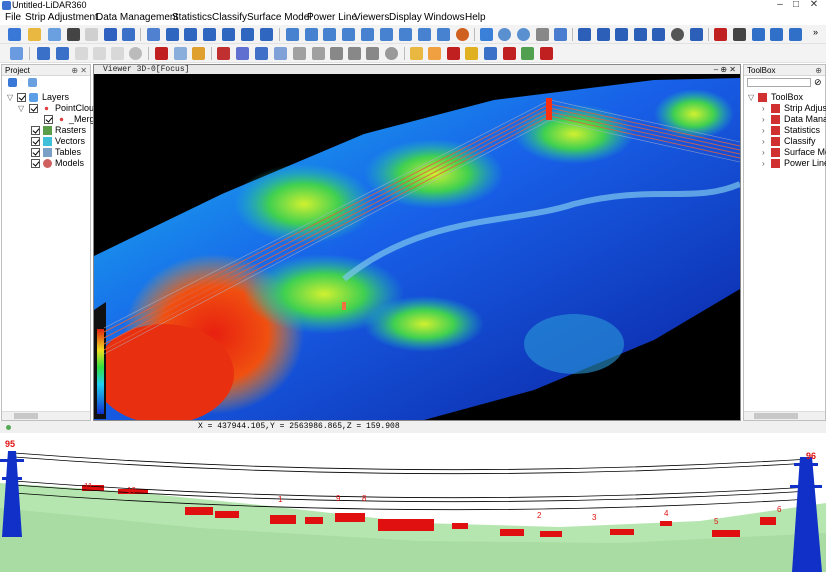  I want to click on display-icon, so click(621, 34).